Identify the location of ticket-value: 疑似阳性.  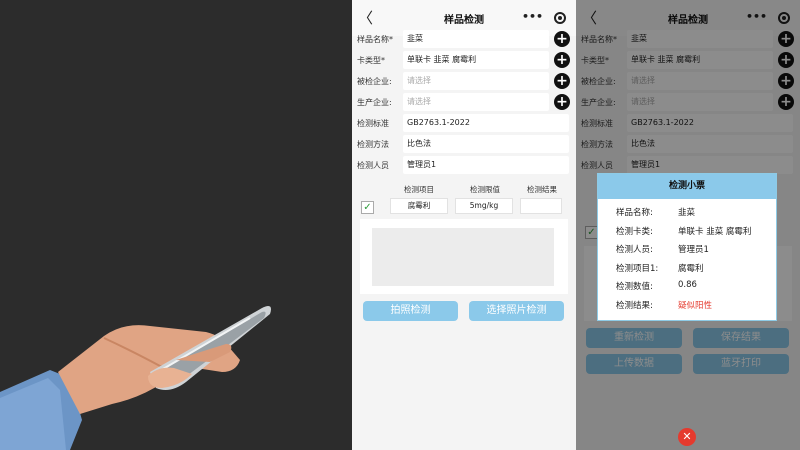
(695, 305).